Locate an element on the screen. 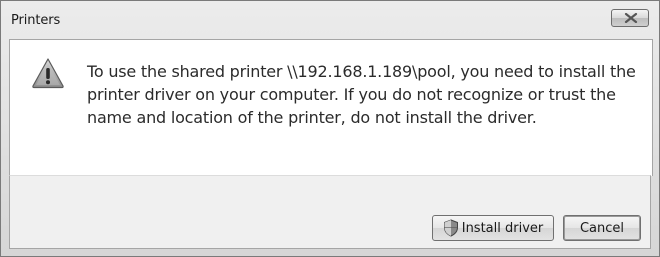 This screenshot has width=660, height=257. install-driver-button: Install driver is located at coordinates (493, 228).